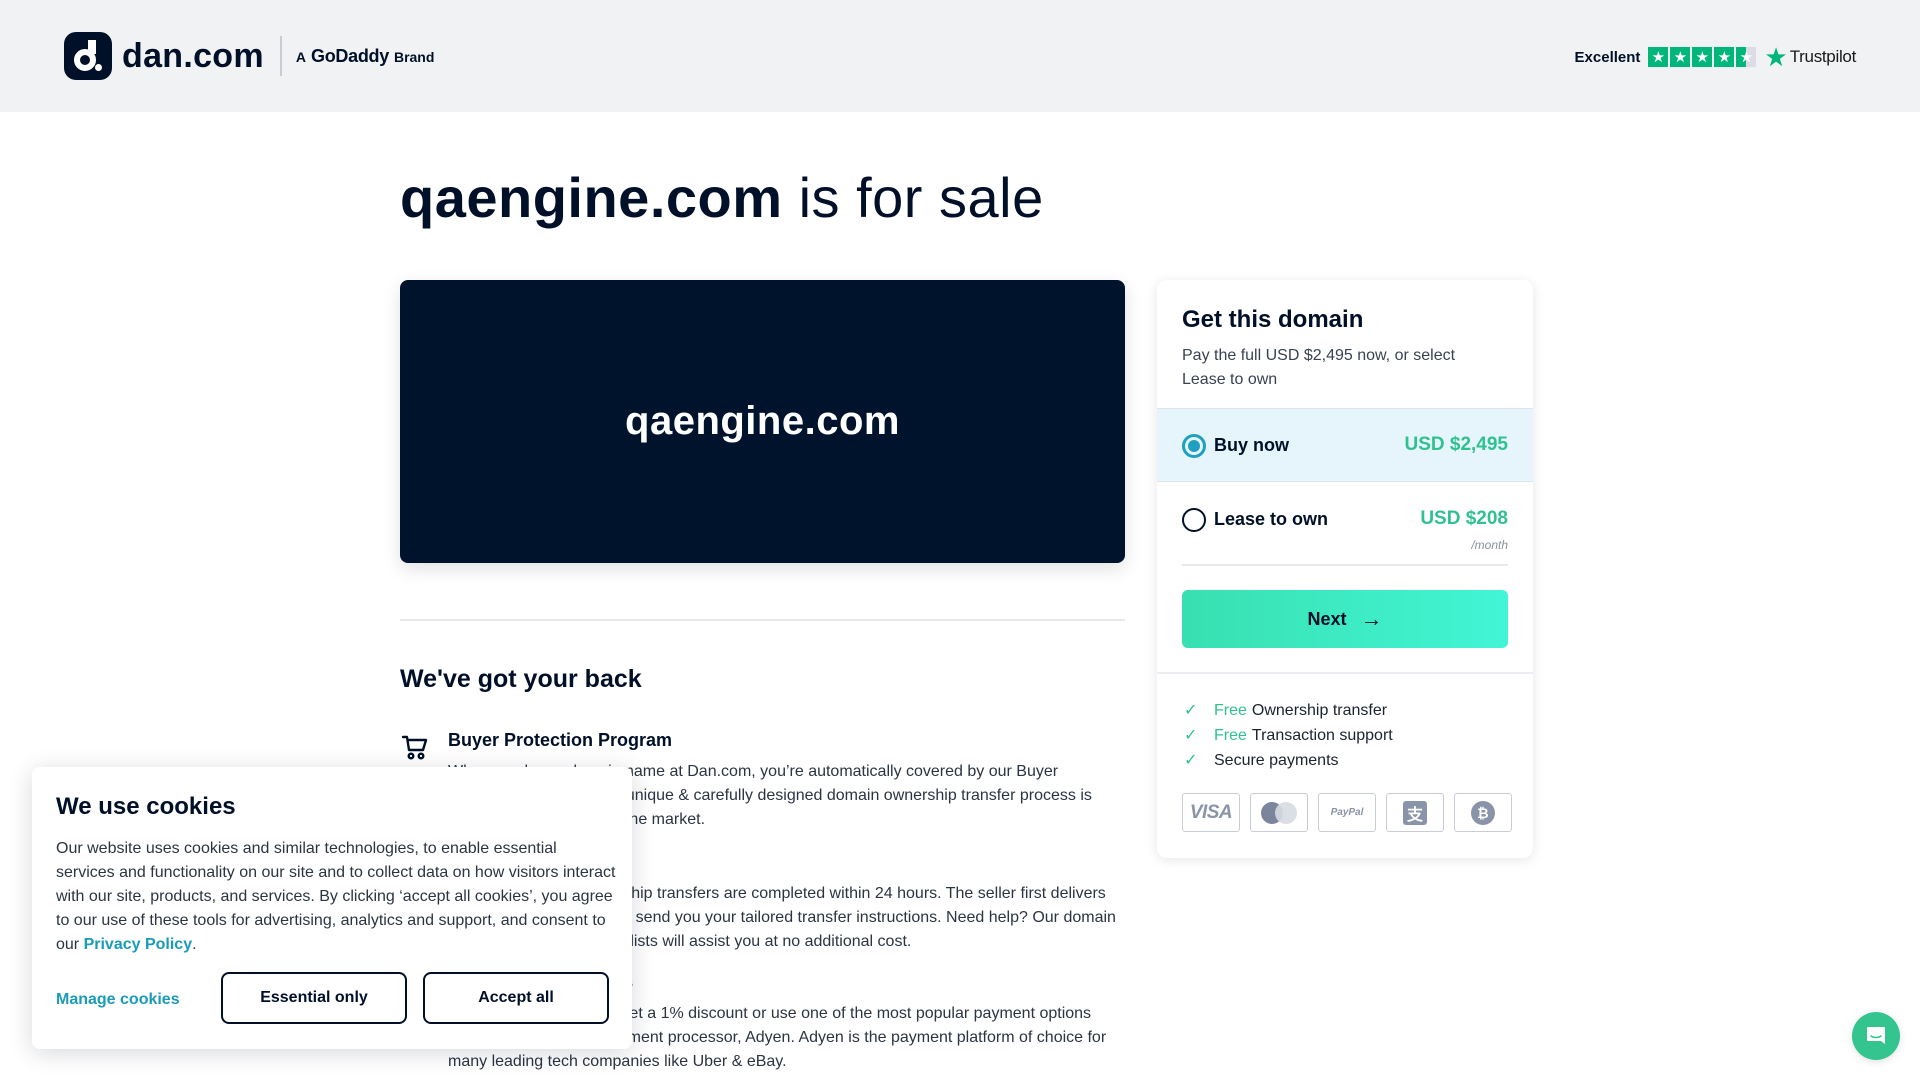 This screenshot has height=1080, width=1920. I want to click on paypal-label: PayPal, so click(1347, 812).